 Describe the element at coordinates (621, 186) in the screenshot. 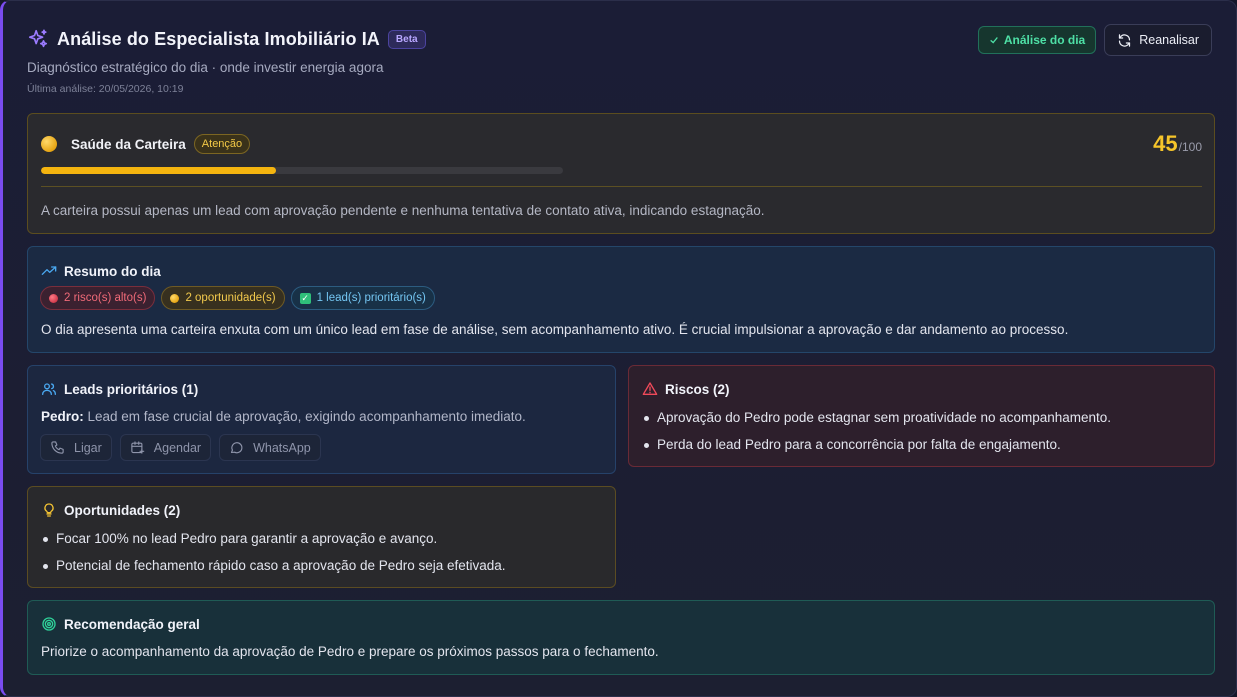

I see `divider` at that location.